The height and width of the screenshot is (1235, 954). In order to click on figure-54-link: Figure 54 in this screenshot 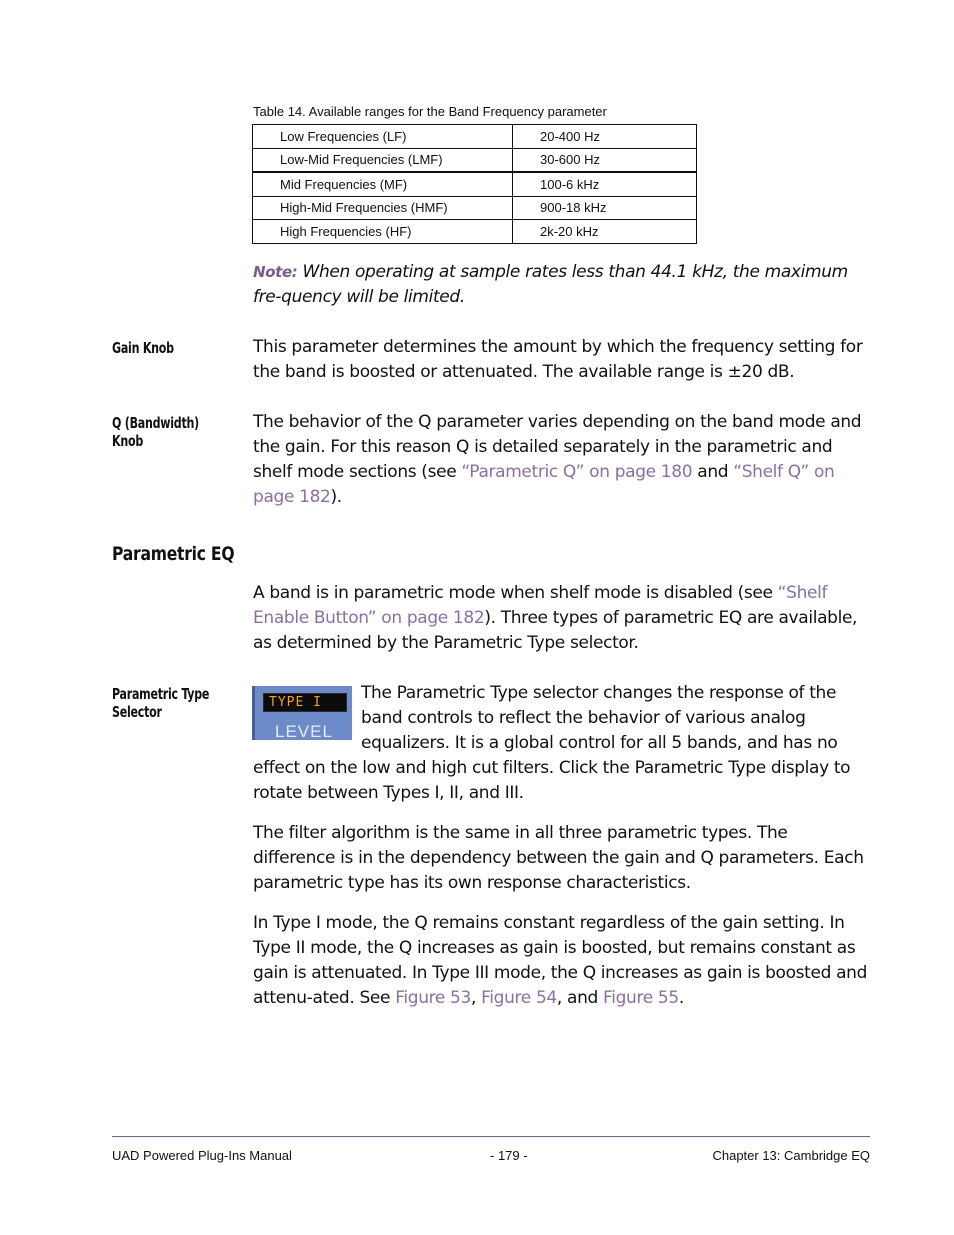, I will do `click(519, 998)`.